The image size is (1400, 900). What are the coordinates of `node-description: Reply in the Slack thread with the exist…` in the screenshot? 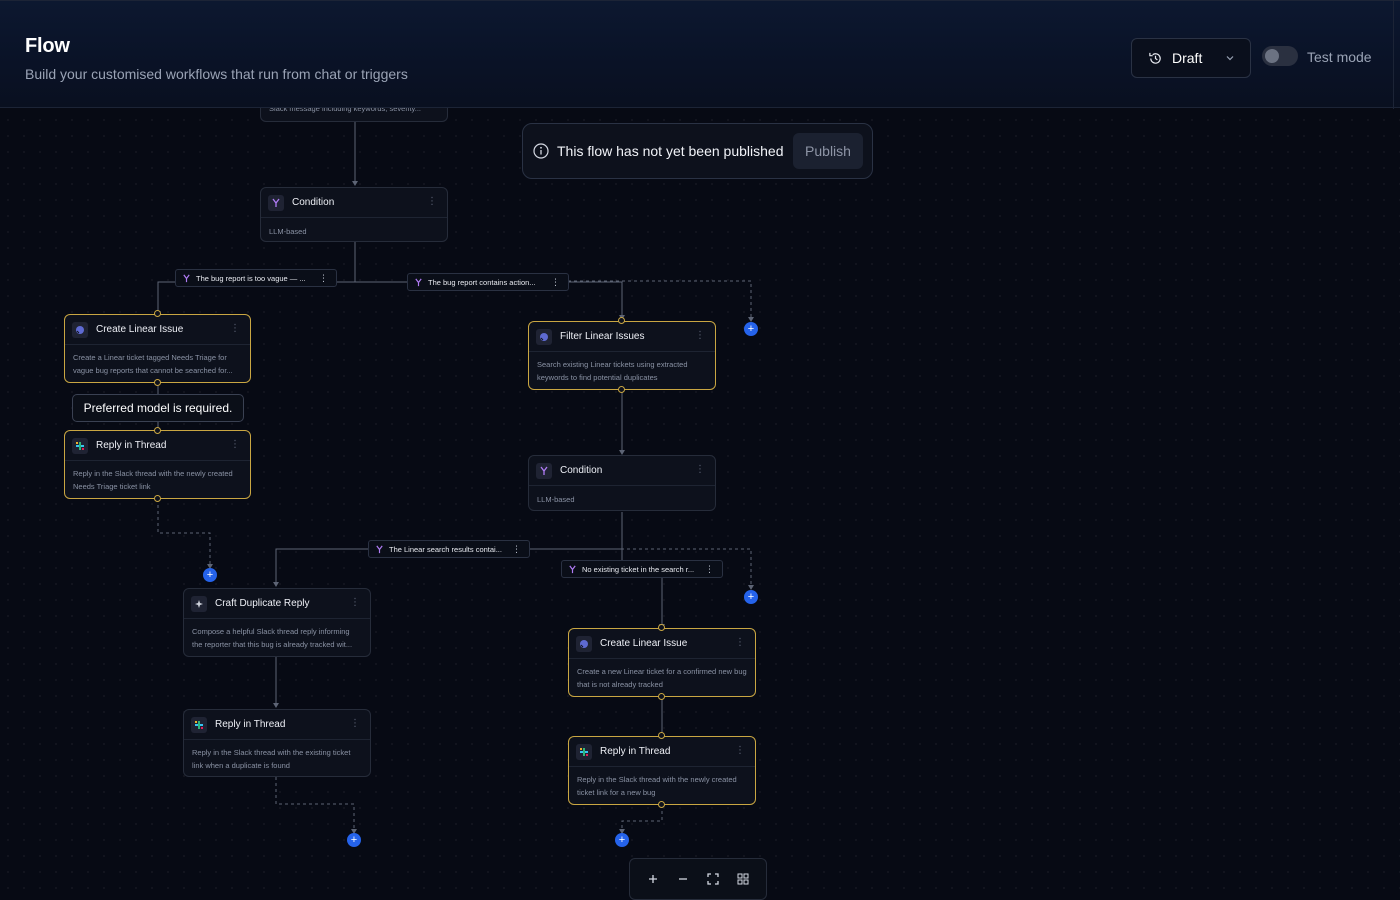 It's located at (271, 759).